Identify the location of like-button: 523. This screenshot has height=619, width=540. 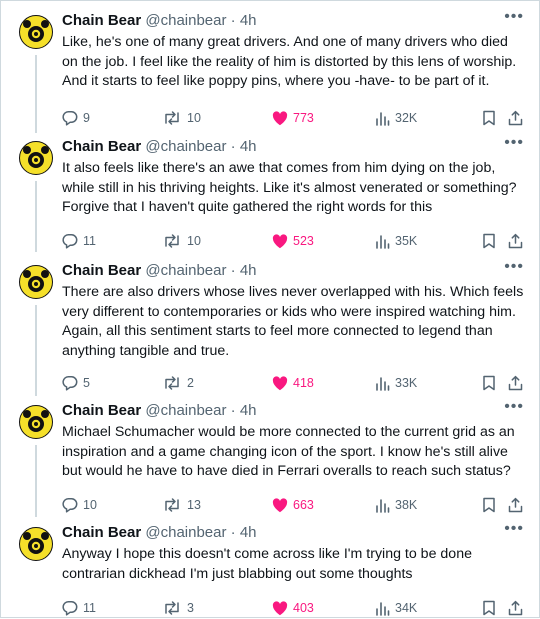
(293, 241).